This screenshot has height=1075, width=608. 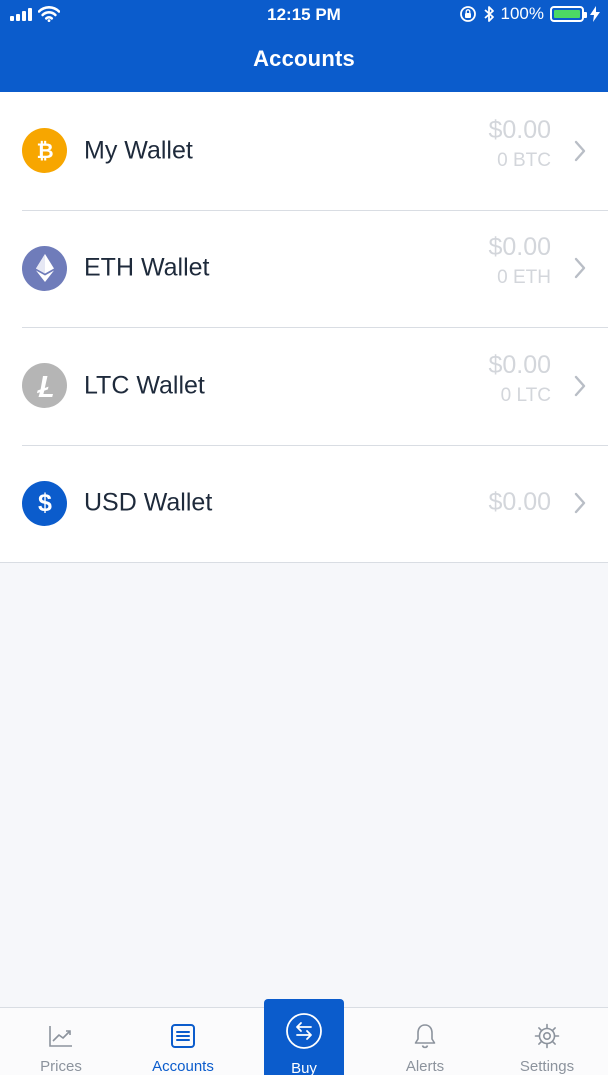 I want to click on charging-bolt-icon, so click(x=595, y=14).